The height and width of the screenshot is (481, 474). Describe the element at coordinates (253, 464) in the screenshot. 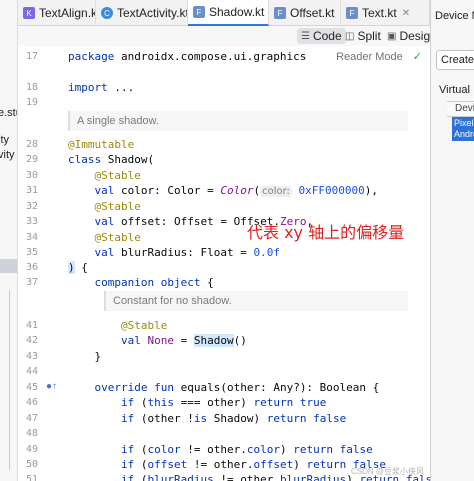

I see `code-line: if (offset != other.offset) return false` at that location.